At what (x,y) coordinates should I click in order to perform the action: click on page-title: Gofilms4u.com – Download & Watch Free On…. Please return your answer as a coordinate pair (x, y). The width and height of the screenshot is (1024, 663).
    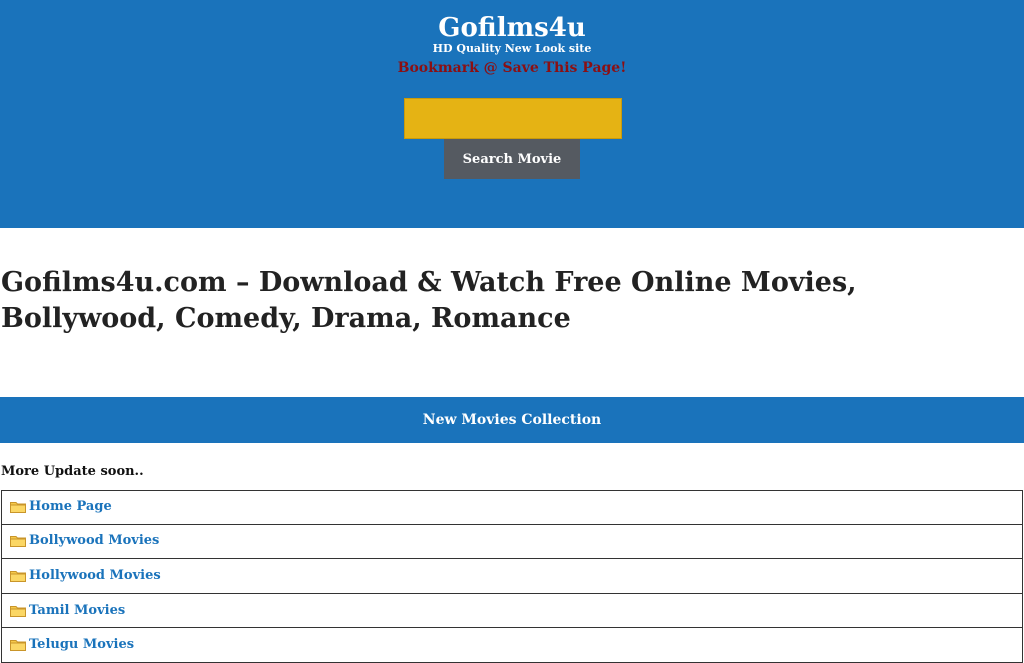
    Looking at the image, I should click on (501, 301).